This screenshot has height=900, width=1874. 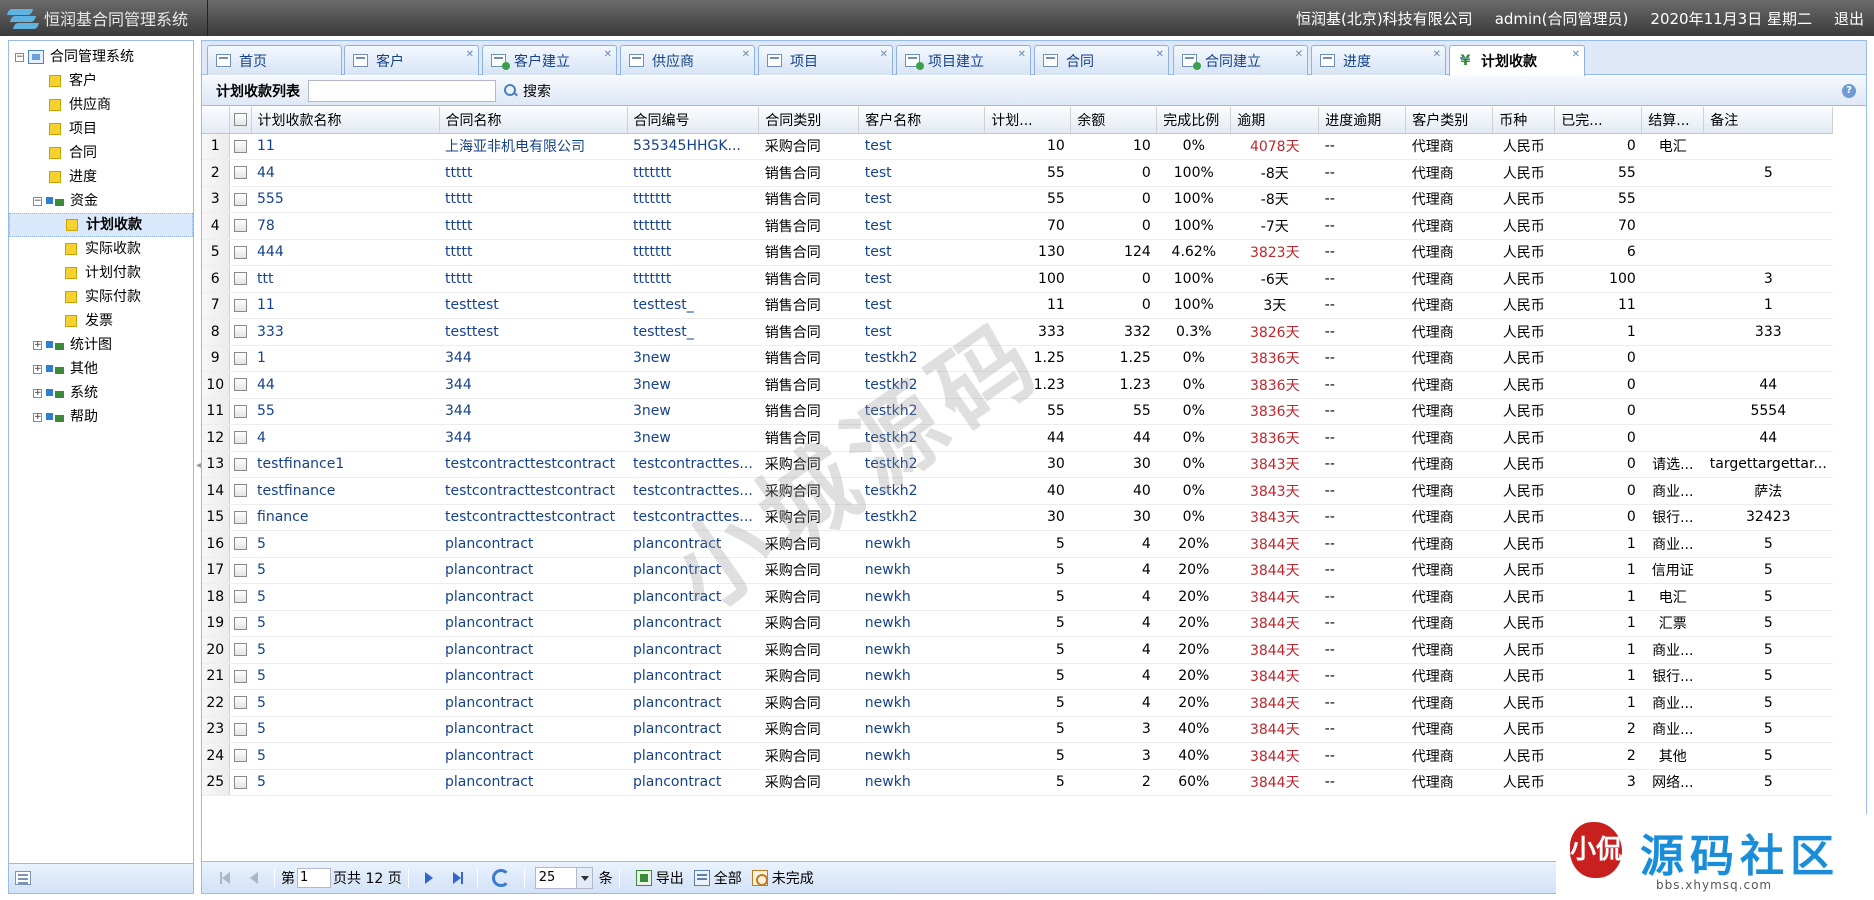 I want to click on grid-cell: 1, so click(x=345, y=358).